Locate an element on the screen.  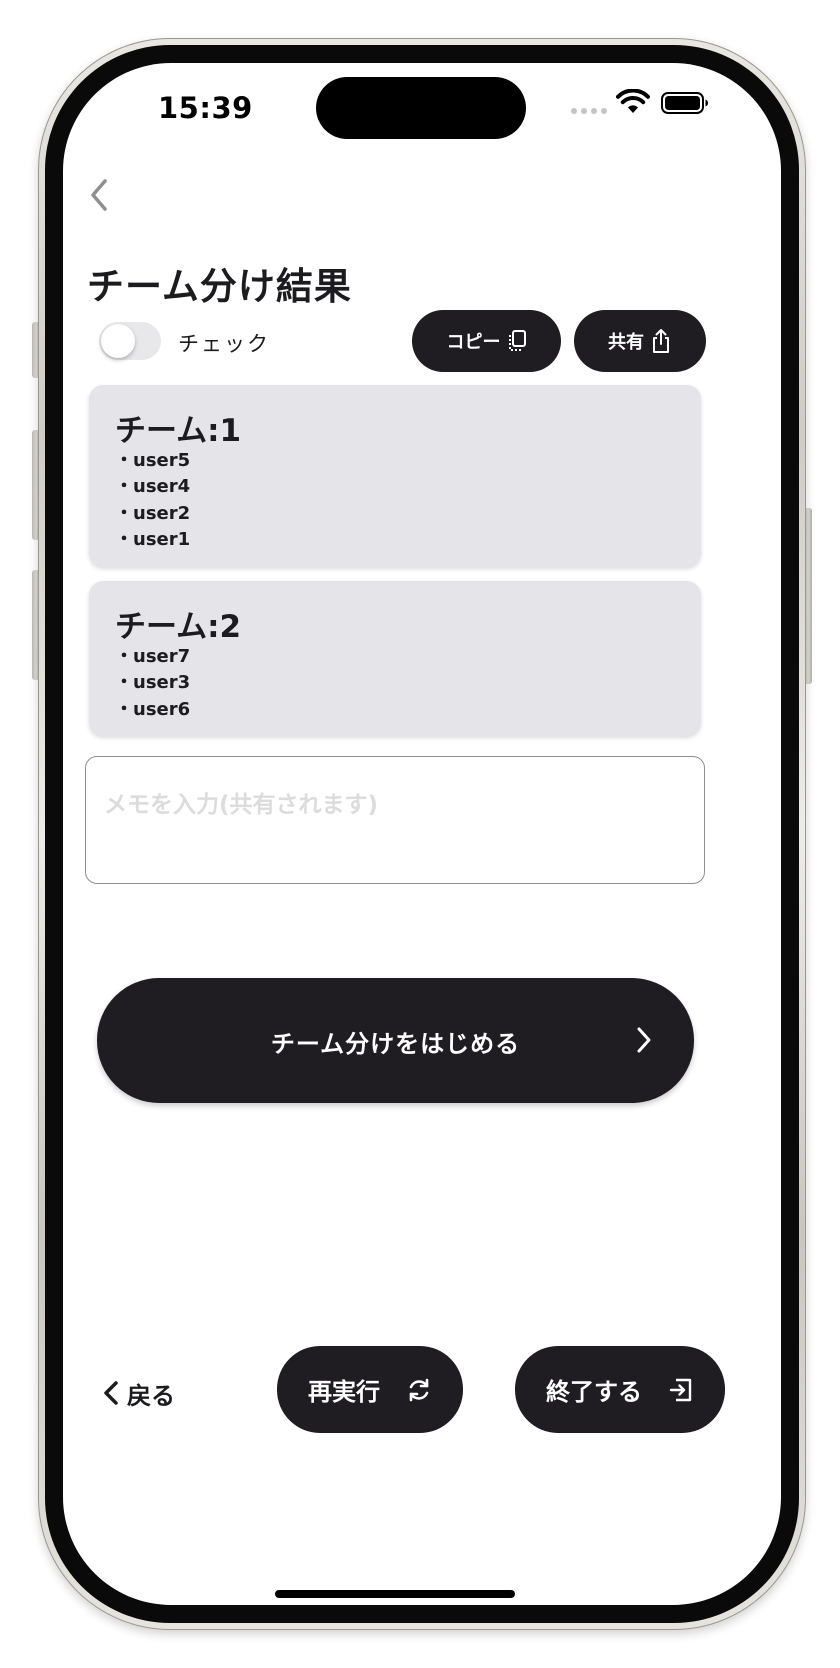
member-item: ・user2 is located at coordinates (153, 513).